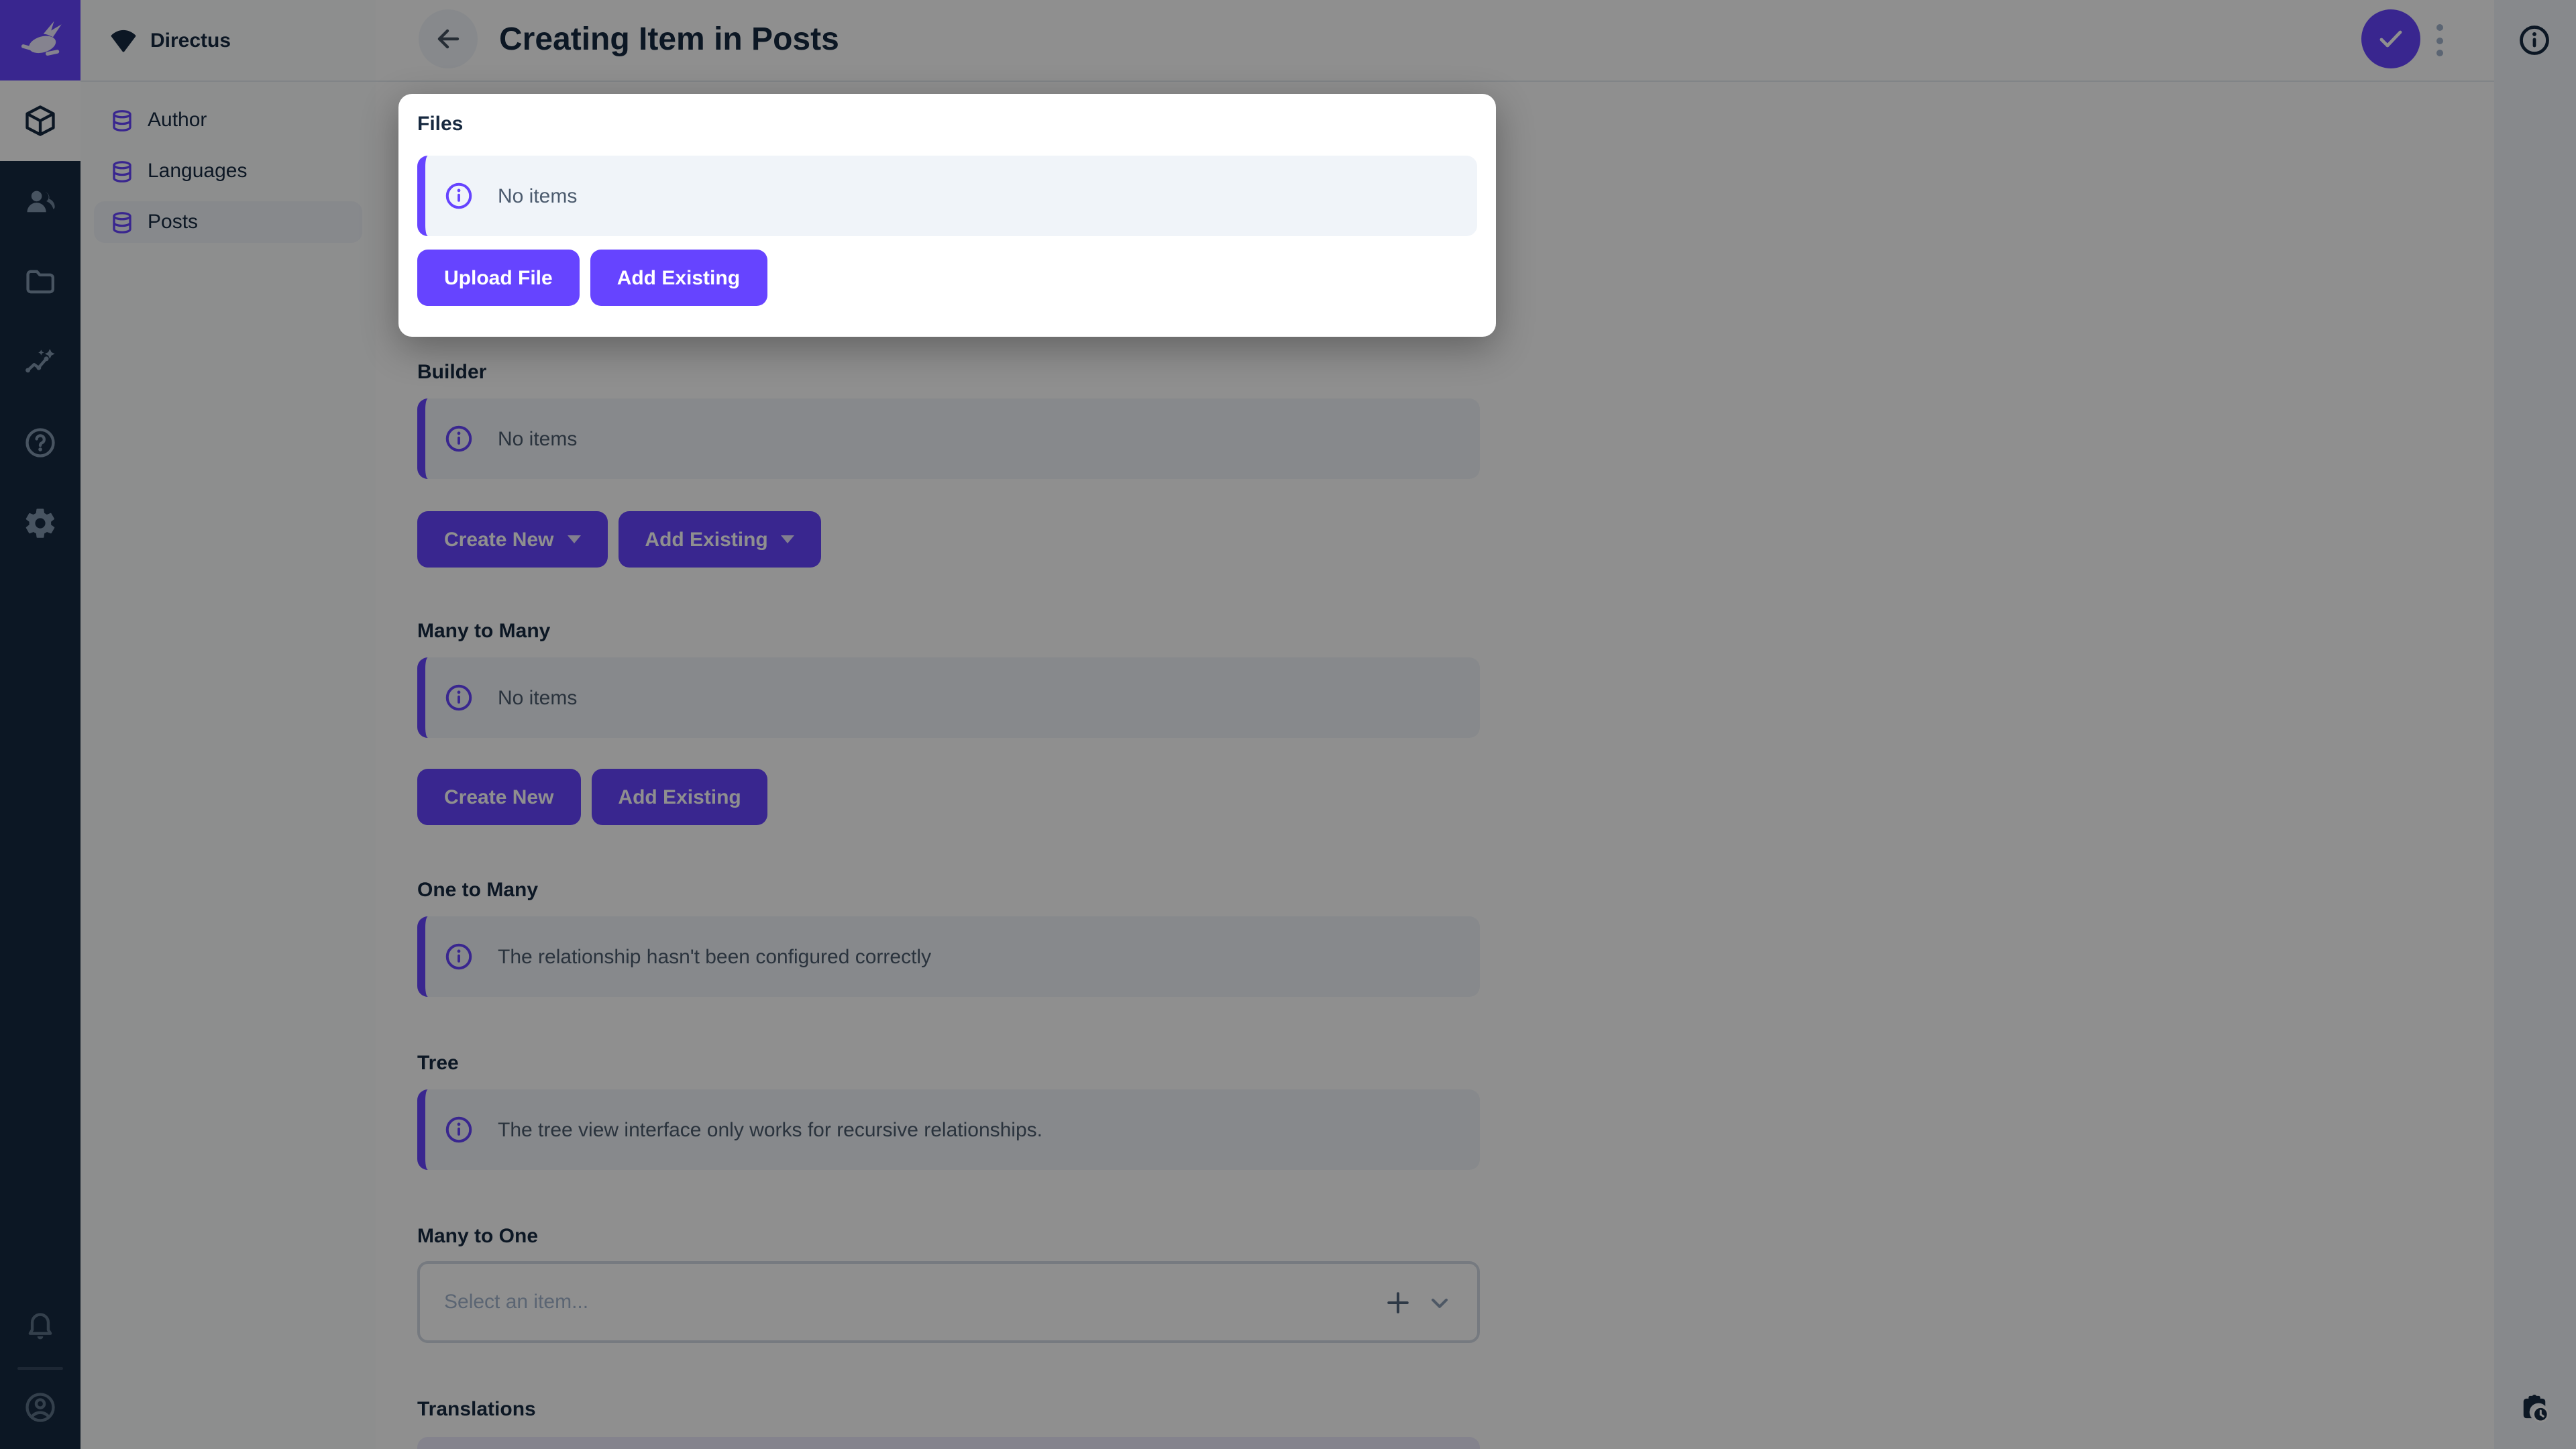 The image size is (2576, 1449). What do you see at coordinates (678, 278) in the screenshot?
I see `add-existing-button: Add Existing` at bounding box center [678, 278].